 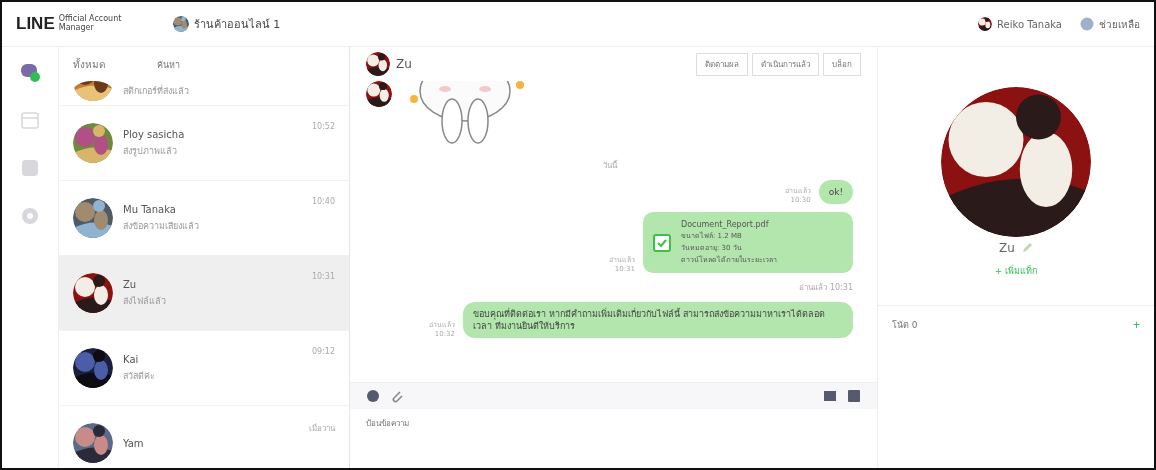 I want to click on header-button: ติดตามผล, so click(x=722, y=64).